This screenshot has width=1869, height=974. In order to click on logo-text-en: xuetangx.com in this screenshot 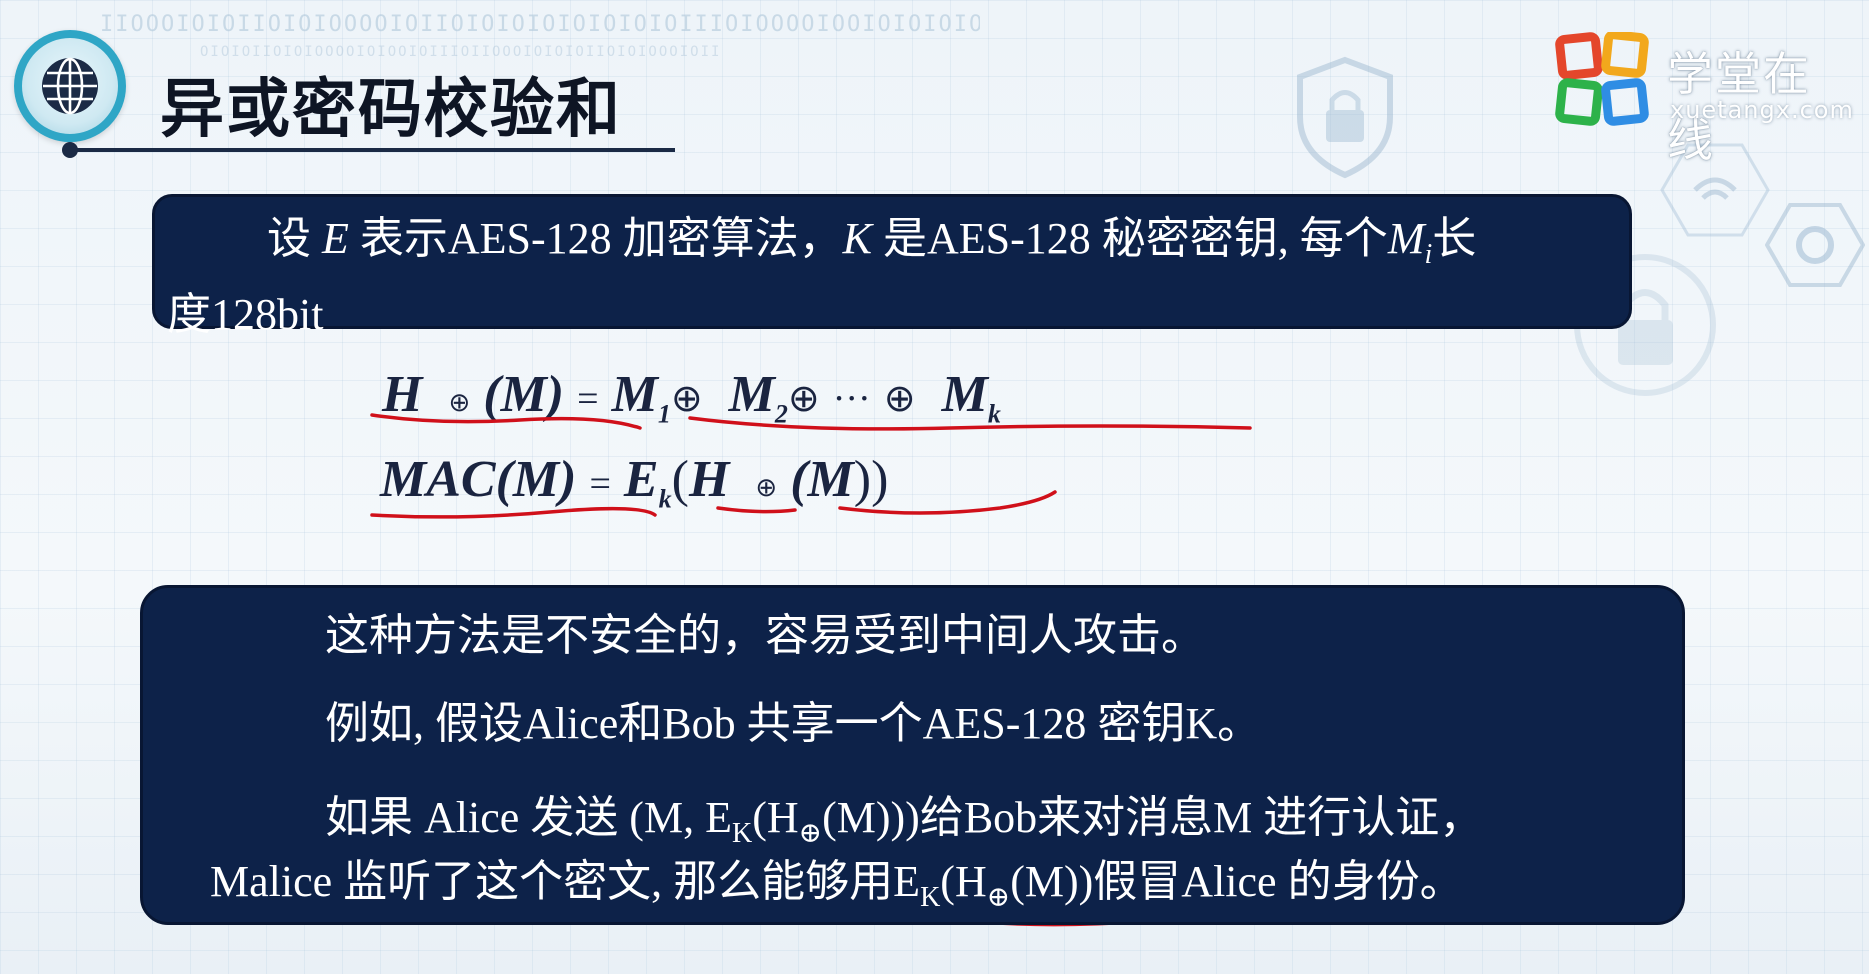, I will do `click(1762, 110)`.